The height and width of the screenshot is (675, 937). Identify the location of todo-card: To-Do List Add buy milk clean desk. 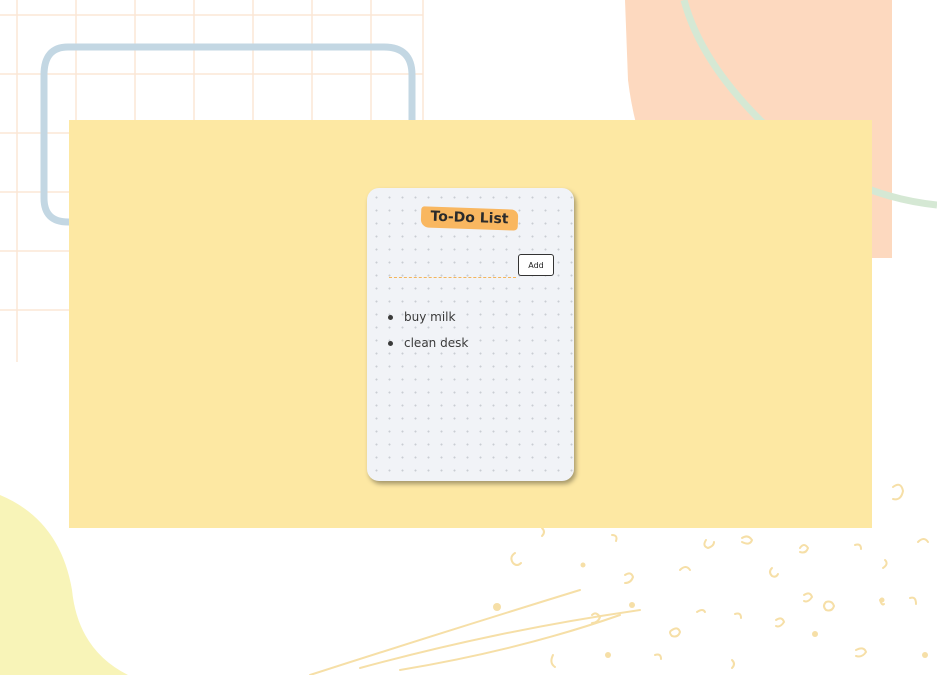
(470, 334).